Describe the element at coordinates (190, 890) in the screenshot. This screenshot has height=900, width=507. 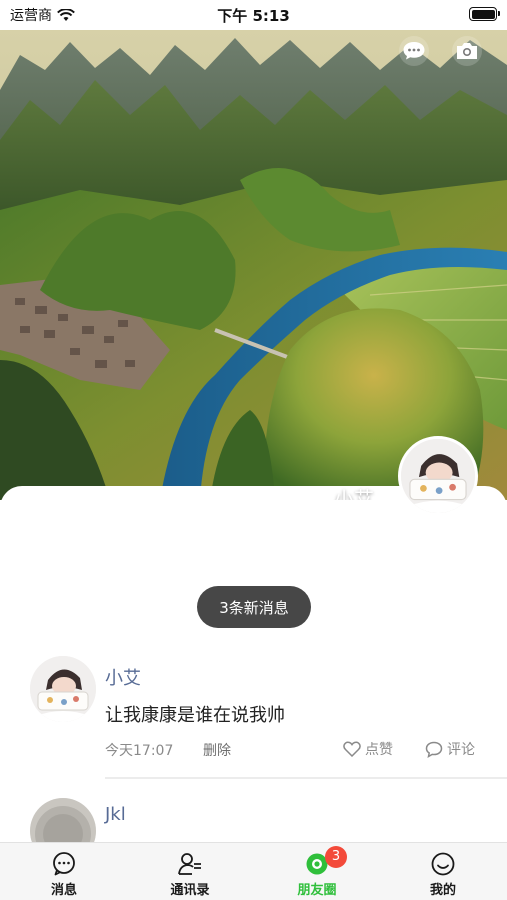
I see `tab-label: 通讯录` at that location.